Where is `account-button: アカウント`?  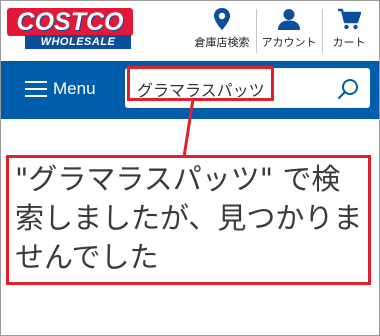 account-button: アカウント is located at coordinates (289, 32).